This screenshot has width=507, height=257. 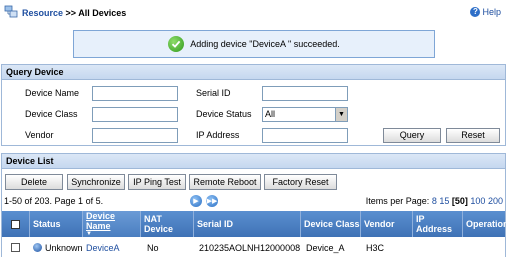 I want to click on device-name-input, so click(x=135, y=93).